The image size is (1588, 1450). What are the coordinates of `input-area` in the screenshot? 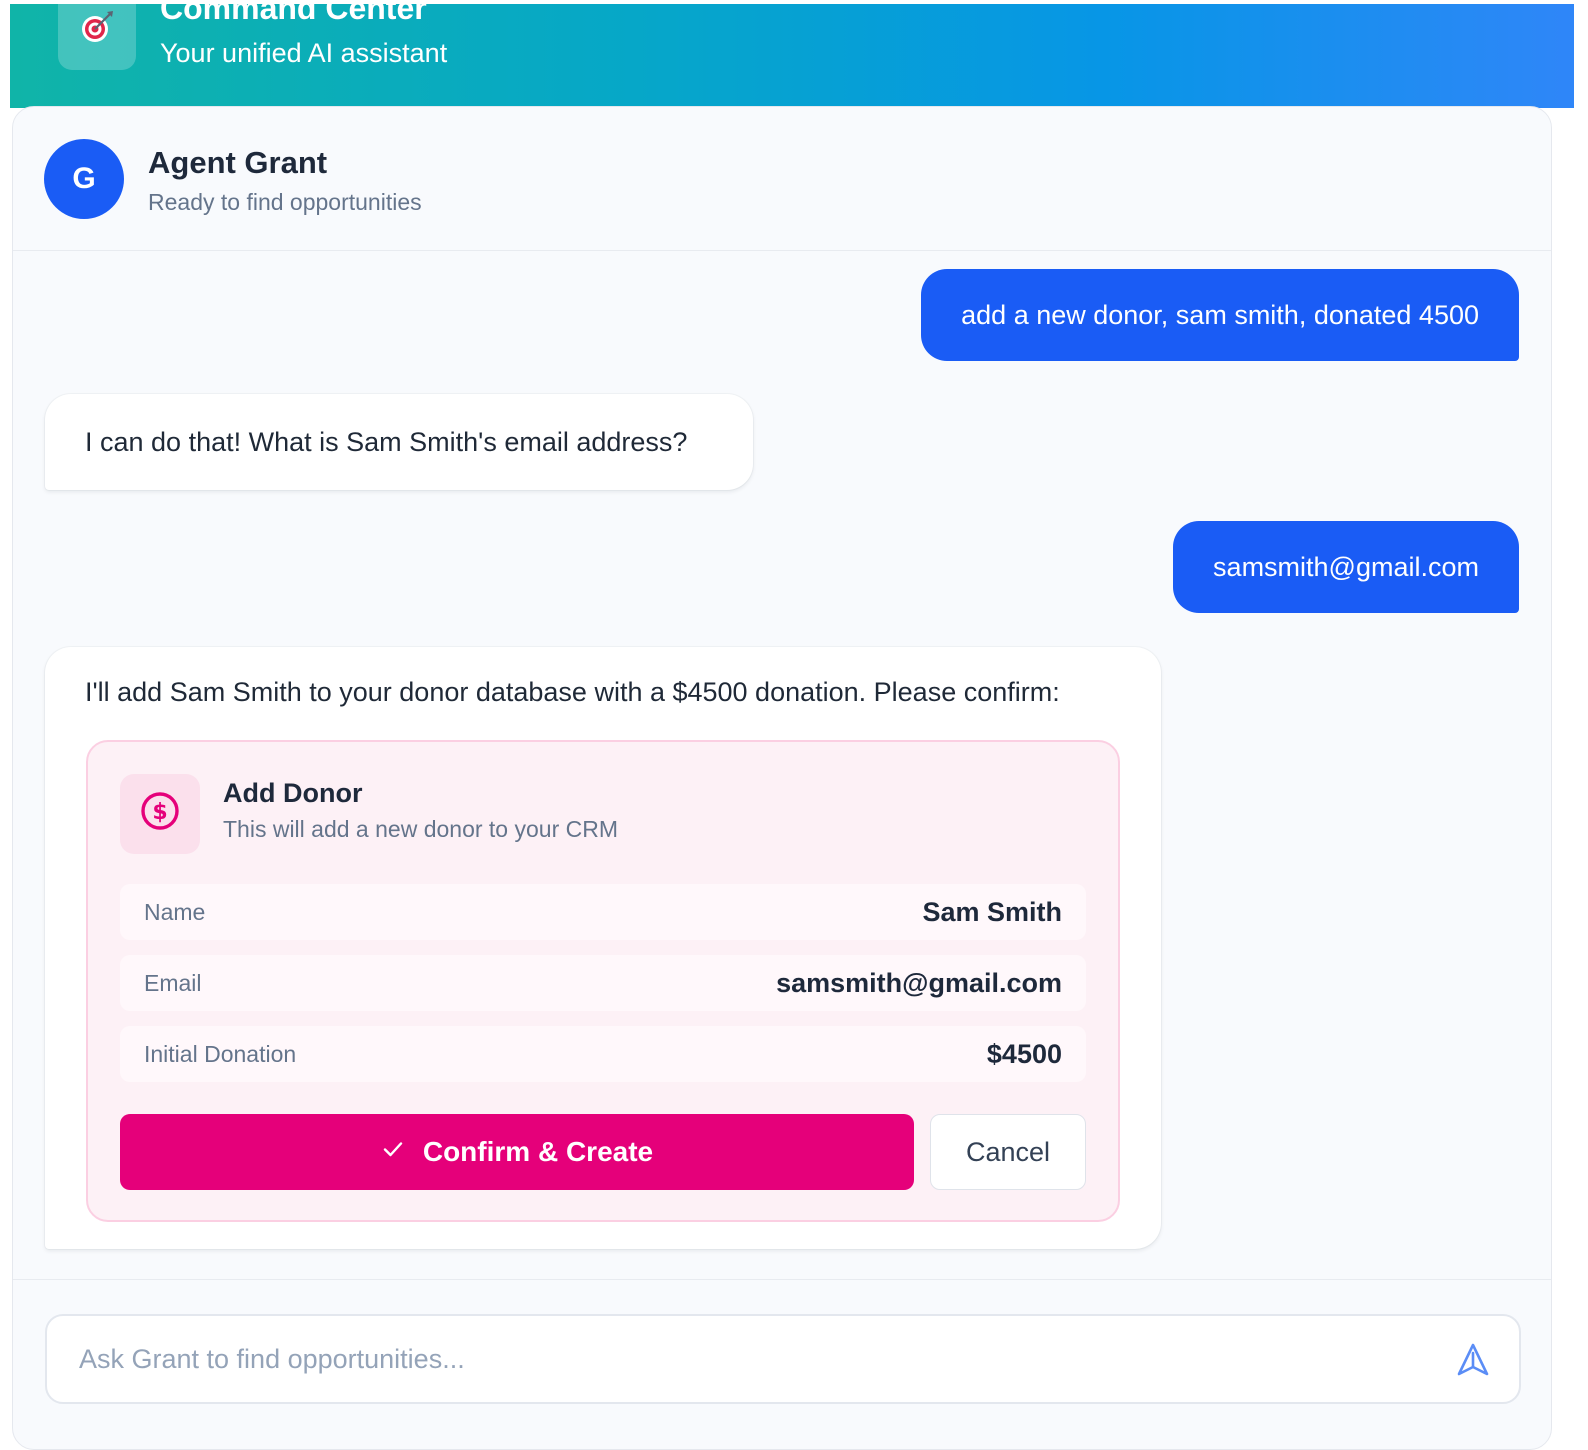 It's located at (782, 1364).